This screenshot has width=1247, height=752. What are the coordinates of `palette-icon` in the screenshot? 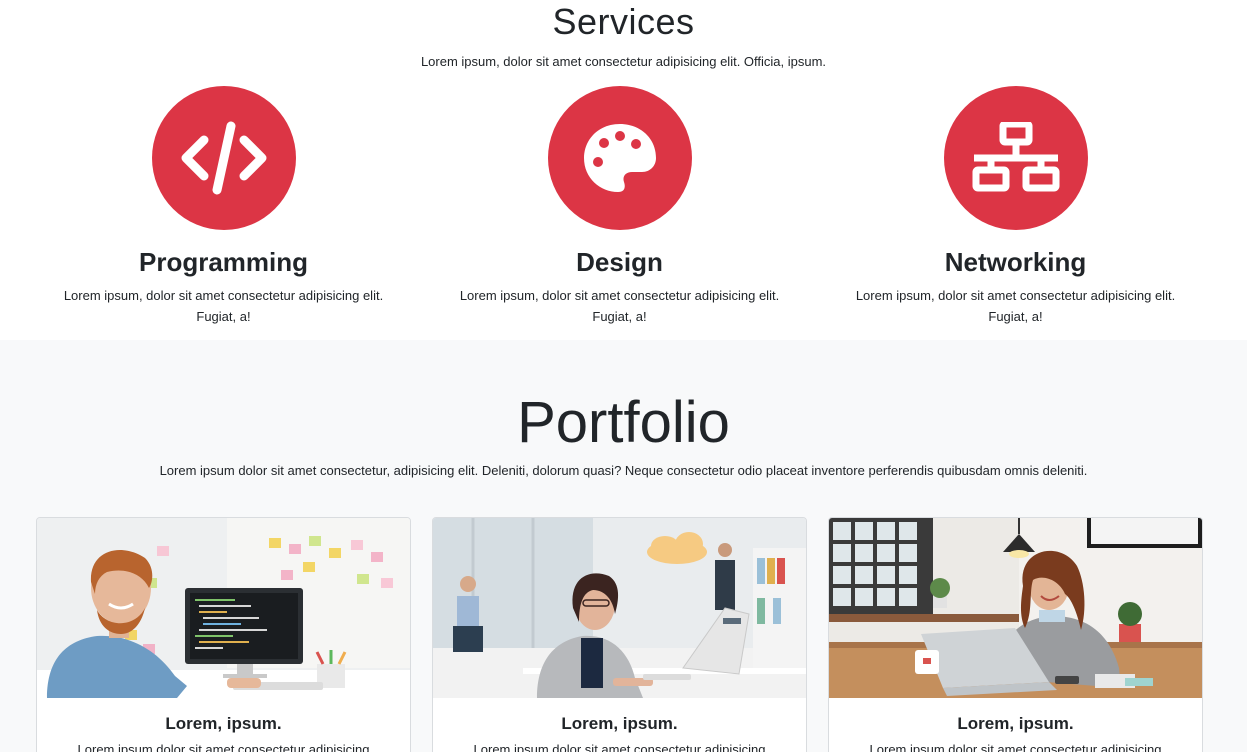 It's located at (619, 158).